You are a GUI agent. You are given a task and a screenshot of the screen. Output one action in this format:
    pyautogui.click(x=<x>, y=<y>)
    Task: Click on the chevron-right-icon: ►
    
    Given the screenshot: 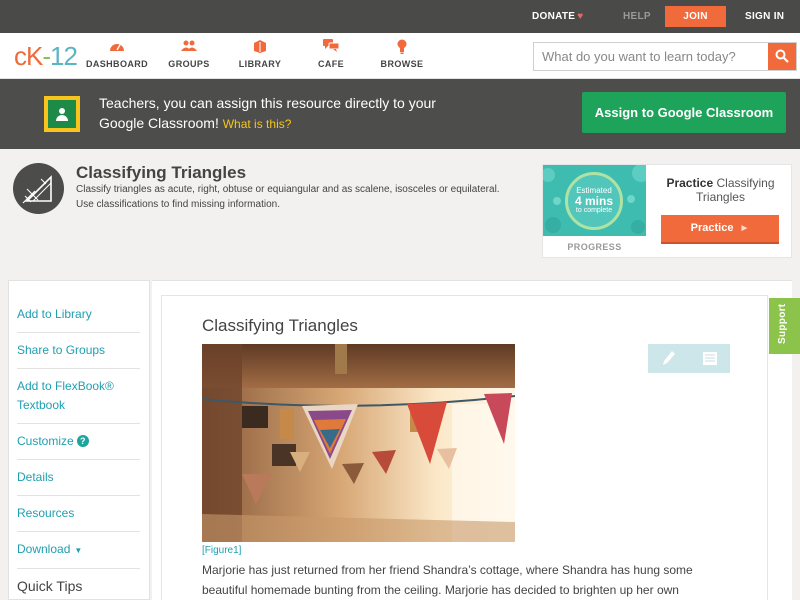 What is the action you would take?
    pyautogui.click(x=744, y=228)
    